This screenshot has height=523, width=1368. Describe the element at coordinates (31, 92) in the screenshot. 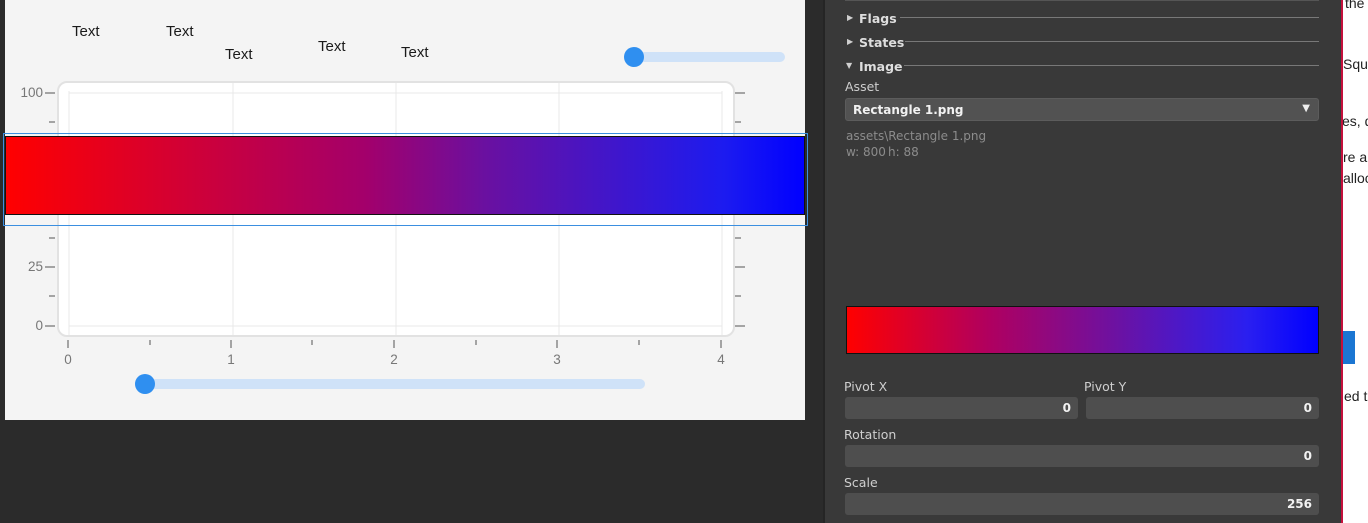

I see `y-tick-100: 100` at that location.